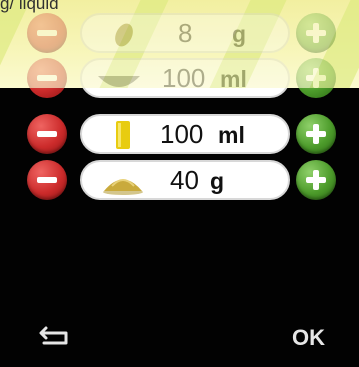 The height and width of the screenshot is (367, 359). I want to click on sugar-pile-icon, so click(123, 187).